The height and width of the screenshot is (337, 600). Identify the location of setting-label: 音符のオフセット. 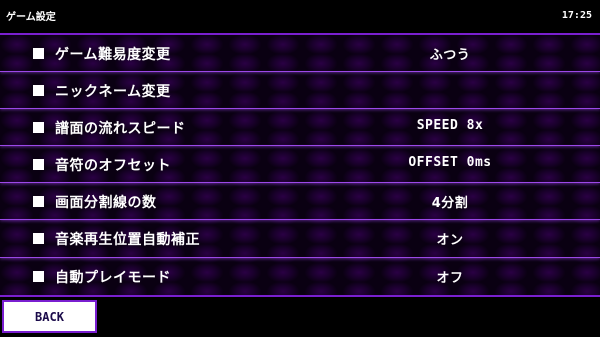
(113, 166).